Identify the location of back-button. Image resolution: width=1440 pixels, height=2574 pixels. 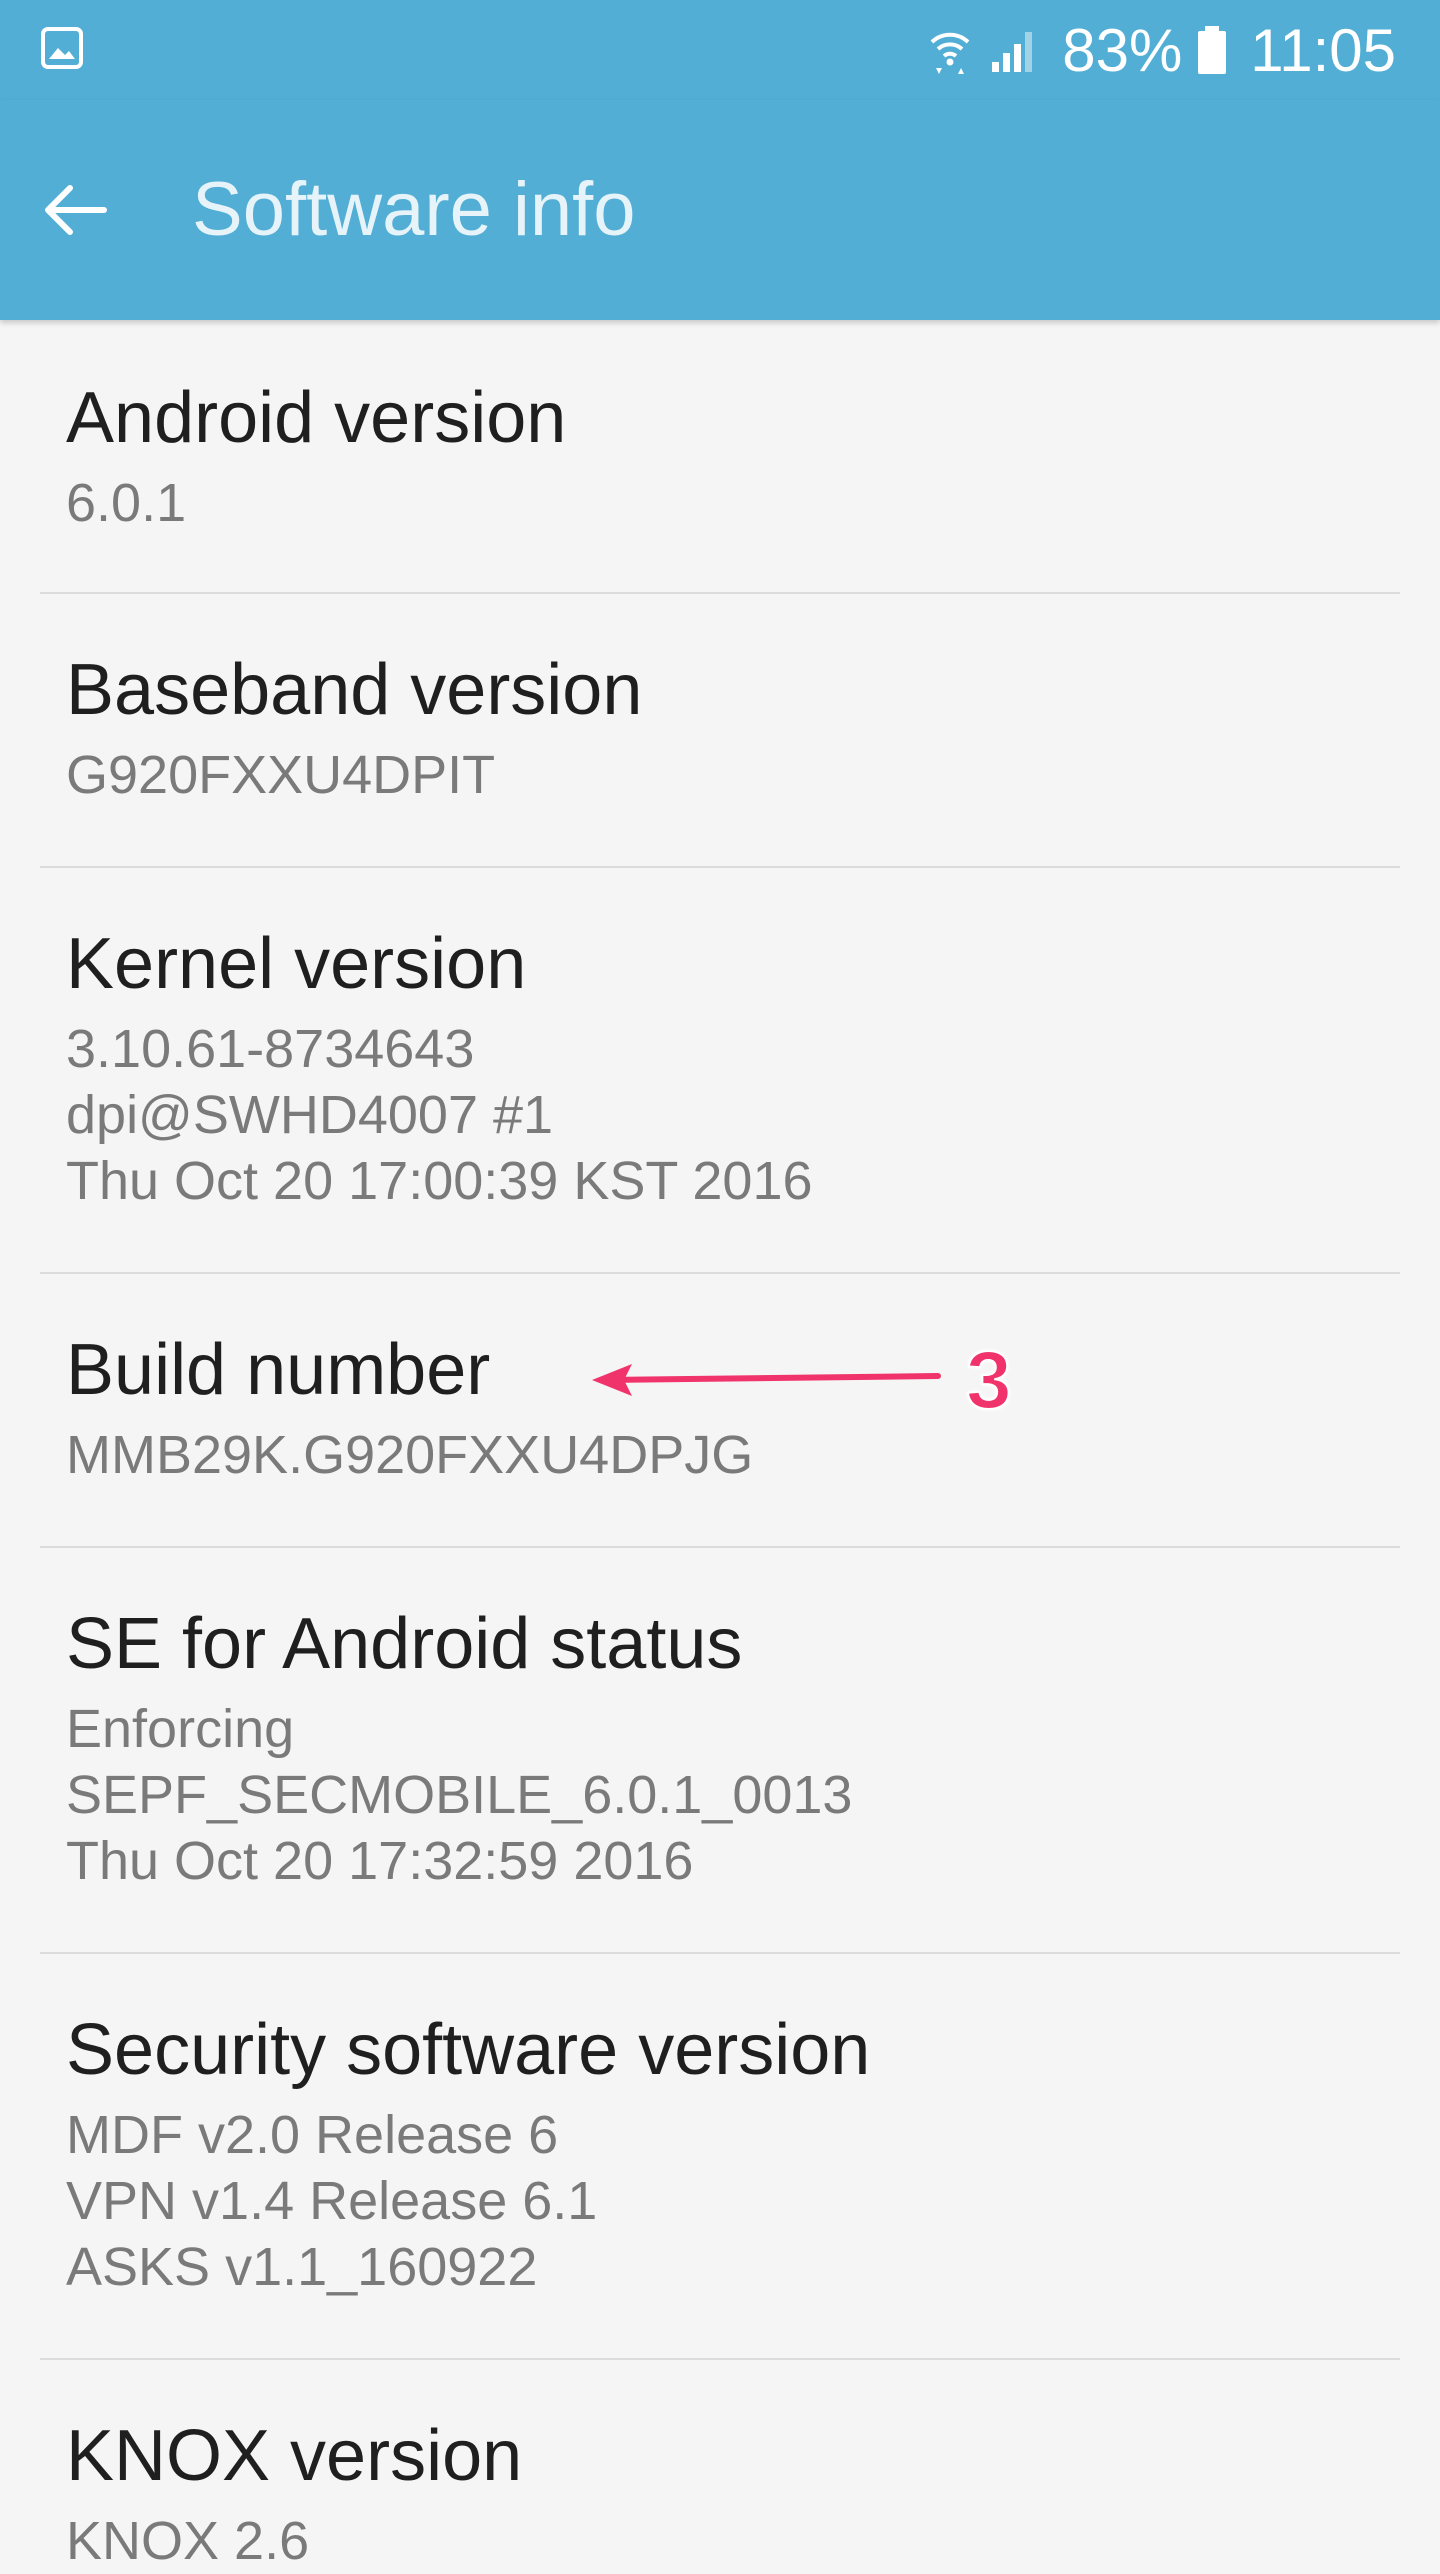
(95, 210).